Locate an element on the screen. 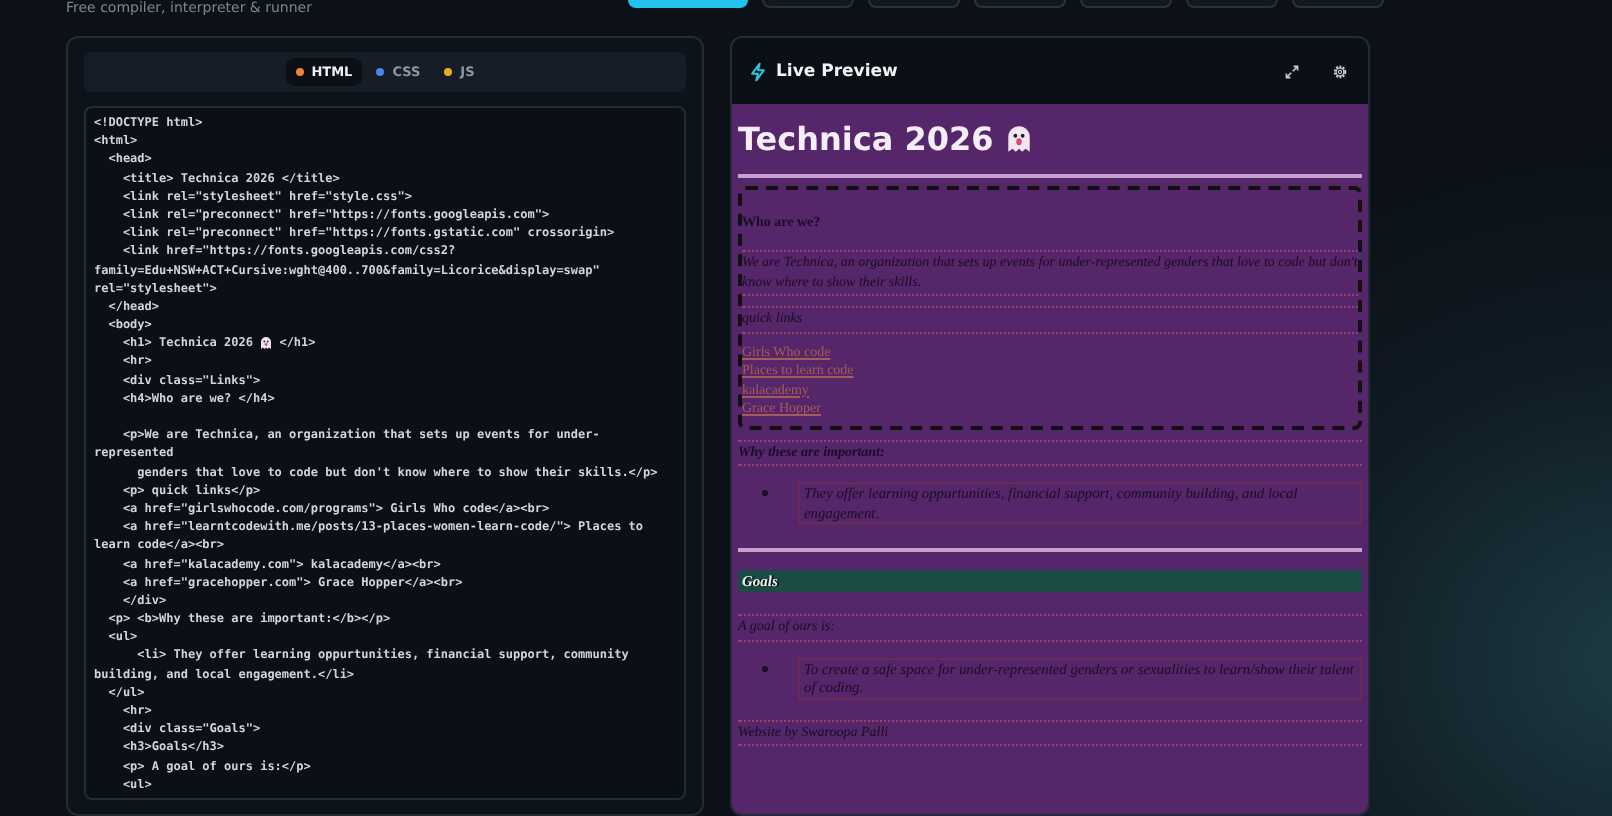  settings-icon is located at coordinates (1340, 71).